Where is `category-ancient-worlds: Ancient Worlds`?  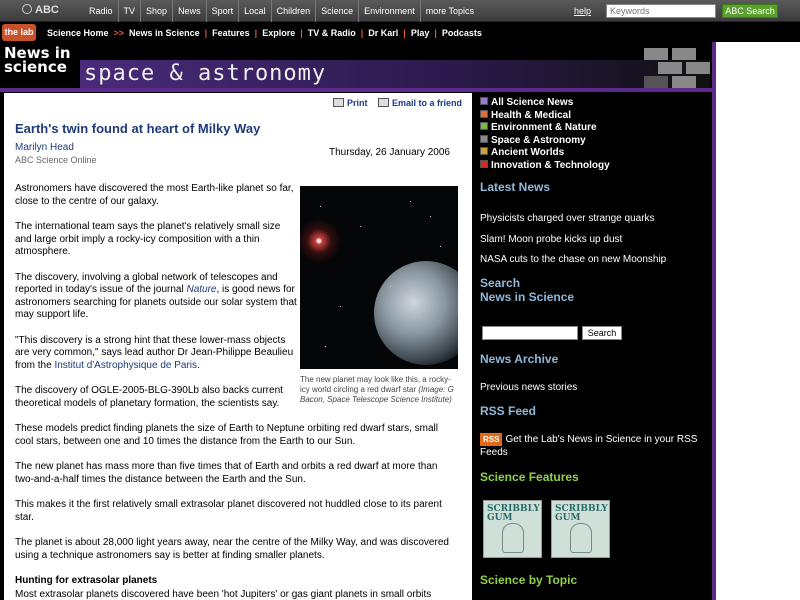
category-ancient-worlds: Ancient Worlds is located at coordinates (597, 153).